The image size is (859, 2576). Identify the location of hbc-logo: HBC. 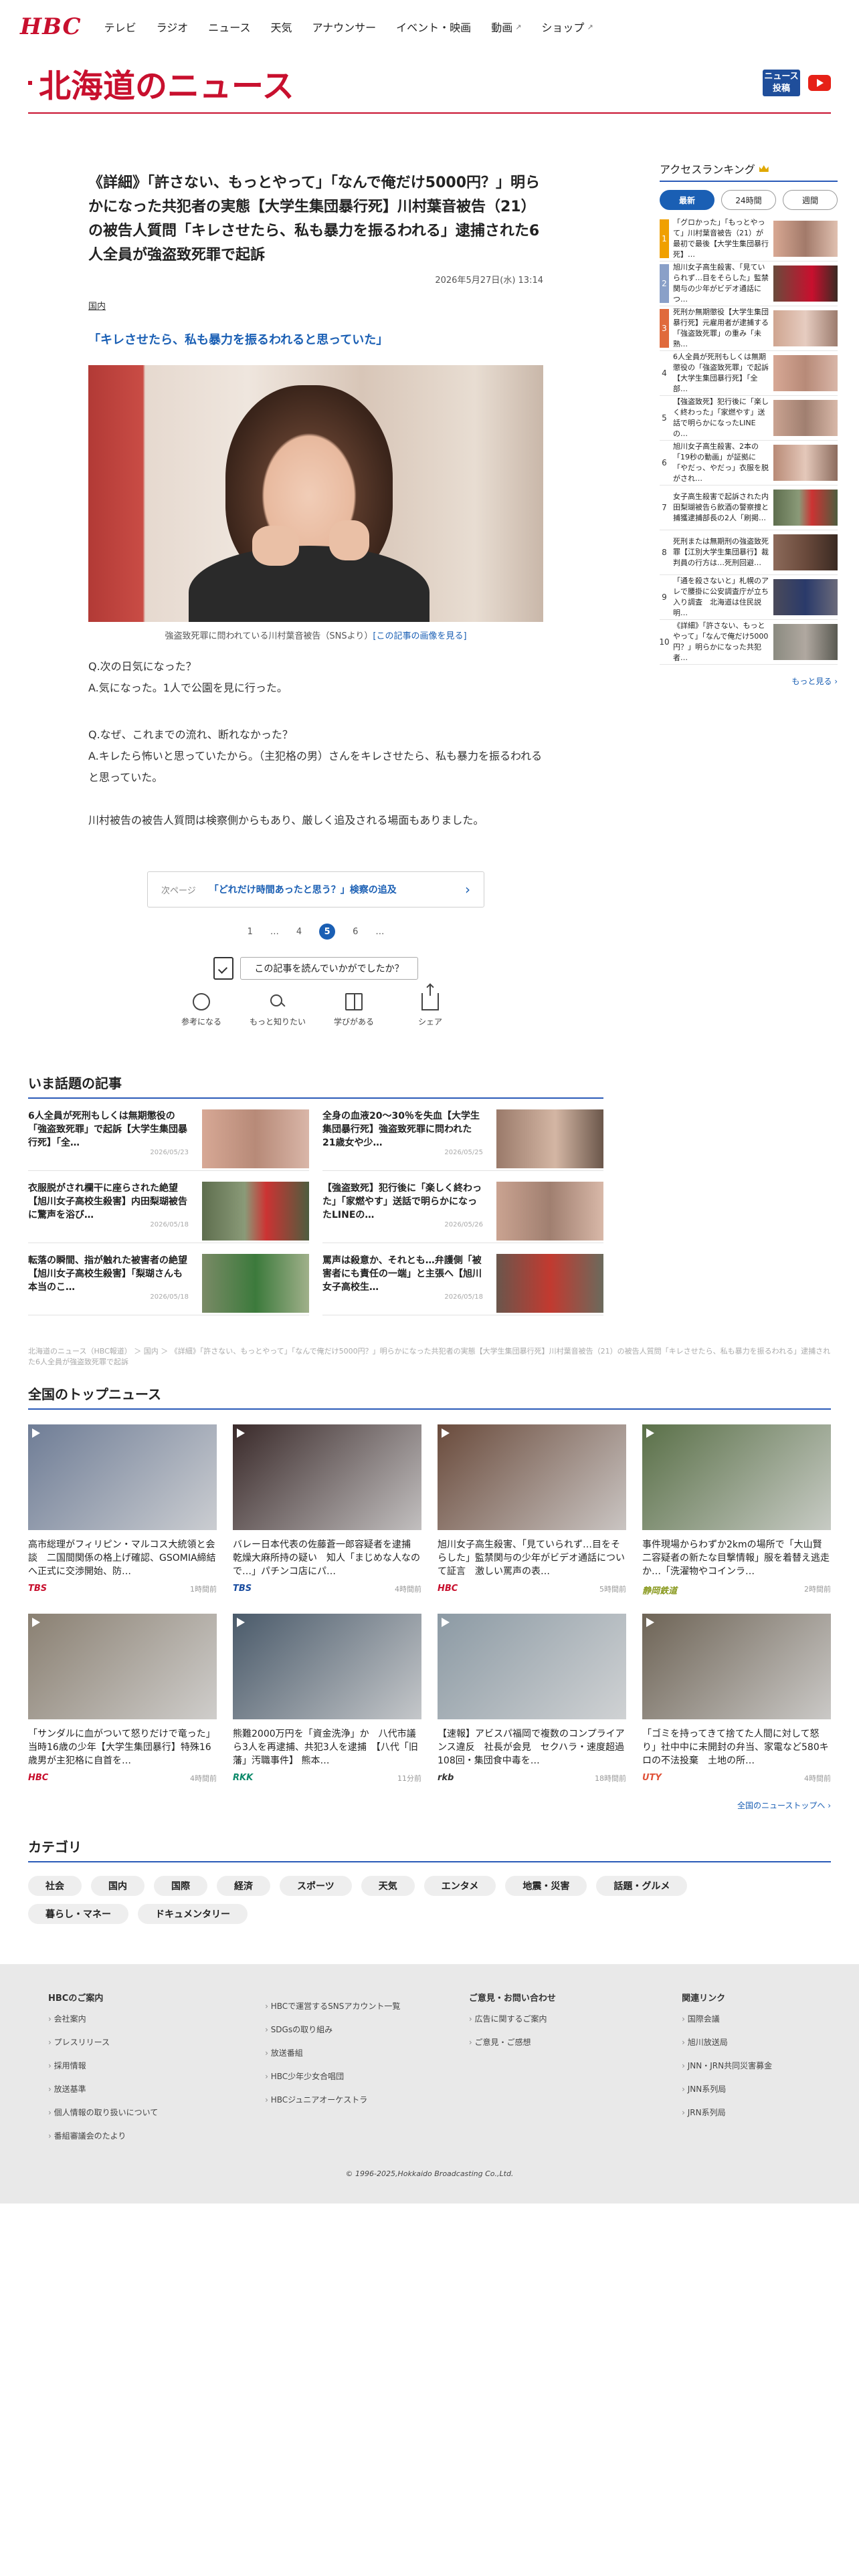
(51, 27).